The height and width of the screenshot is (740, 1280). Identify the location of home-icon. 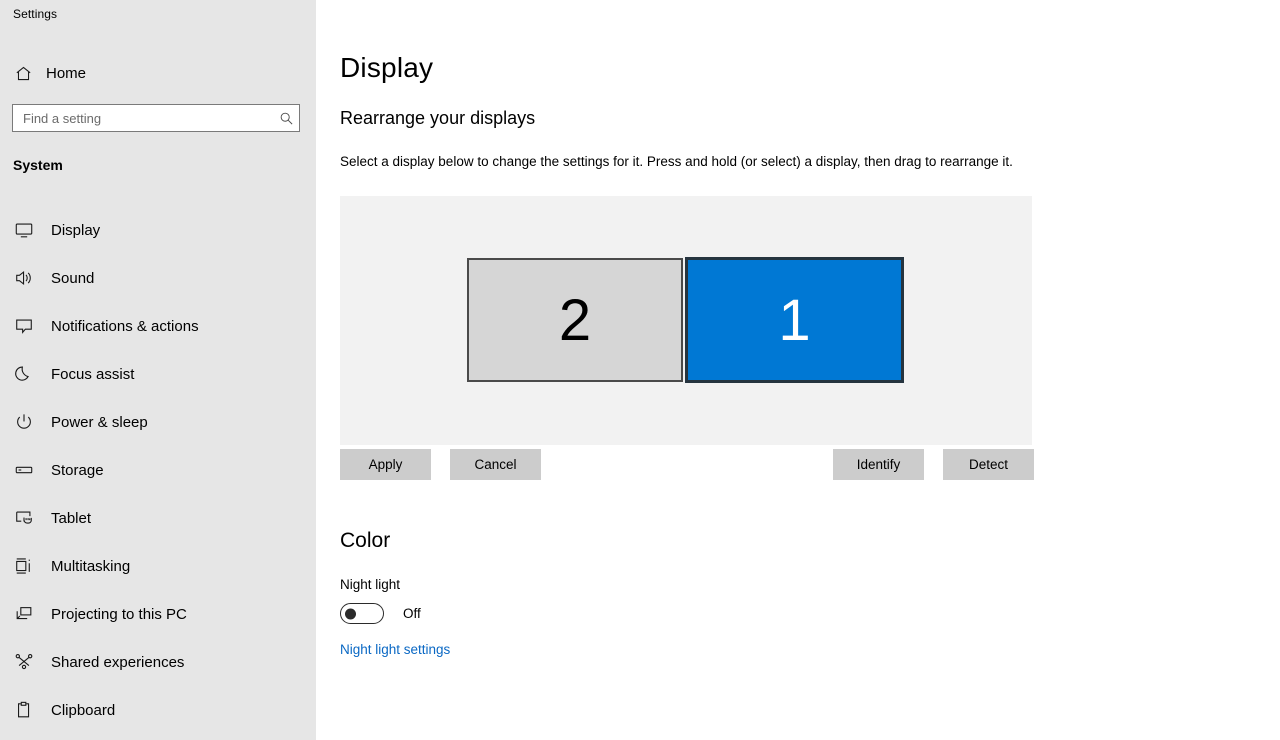
(23, 73).